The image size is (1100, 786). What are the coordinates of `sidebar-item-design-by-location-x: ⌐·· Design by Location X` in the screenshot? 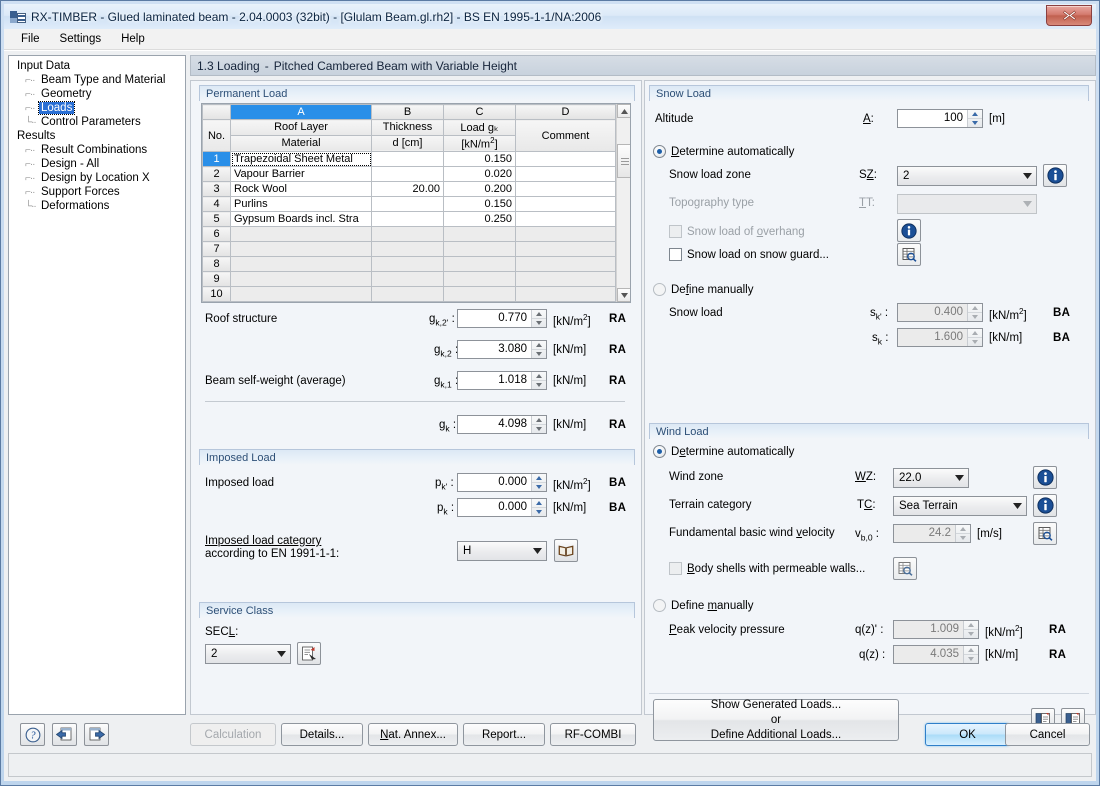 It's located at (97, 178).